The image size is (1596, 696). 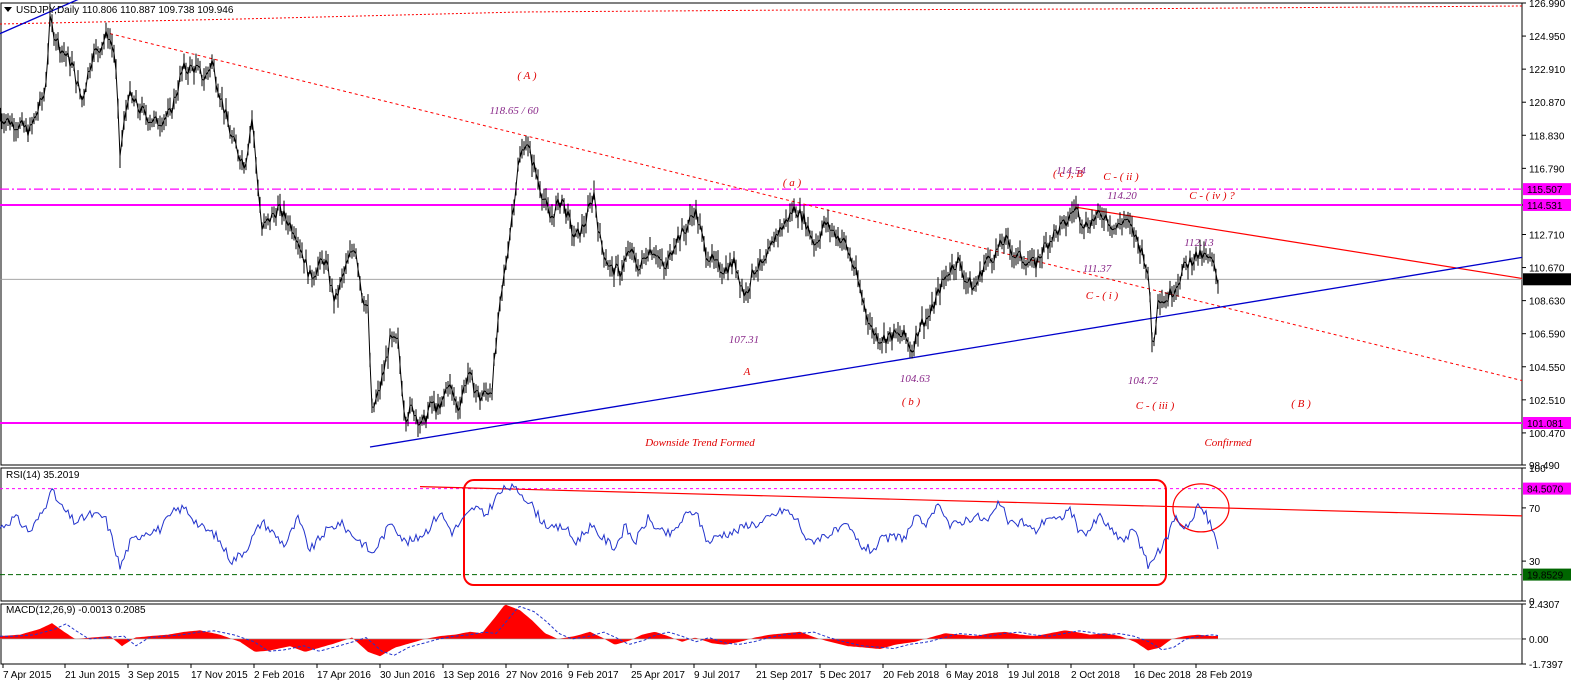 What do you see at coordinates (1122, 196) in the screenshot?
I see `annotation-label: 114.20` at bounding box center [1122, 196].